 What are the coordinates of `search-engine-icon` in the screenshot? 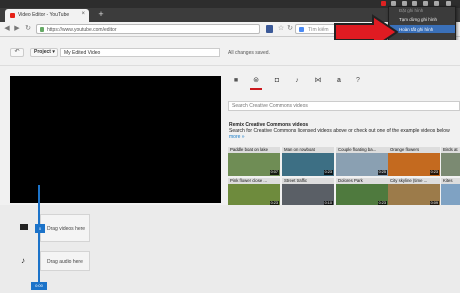 It's located at (301, 29).